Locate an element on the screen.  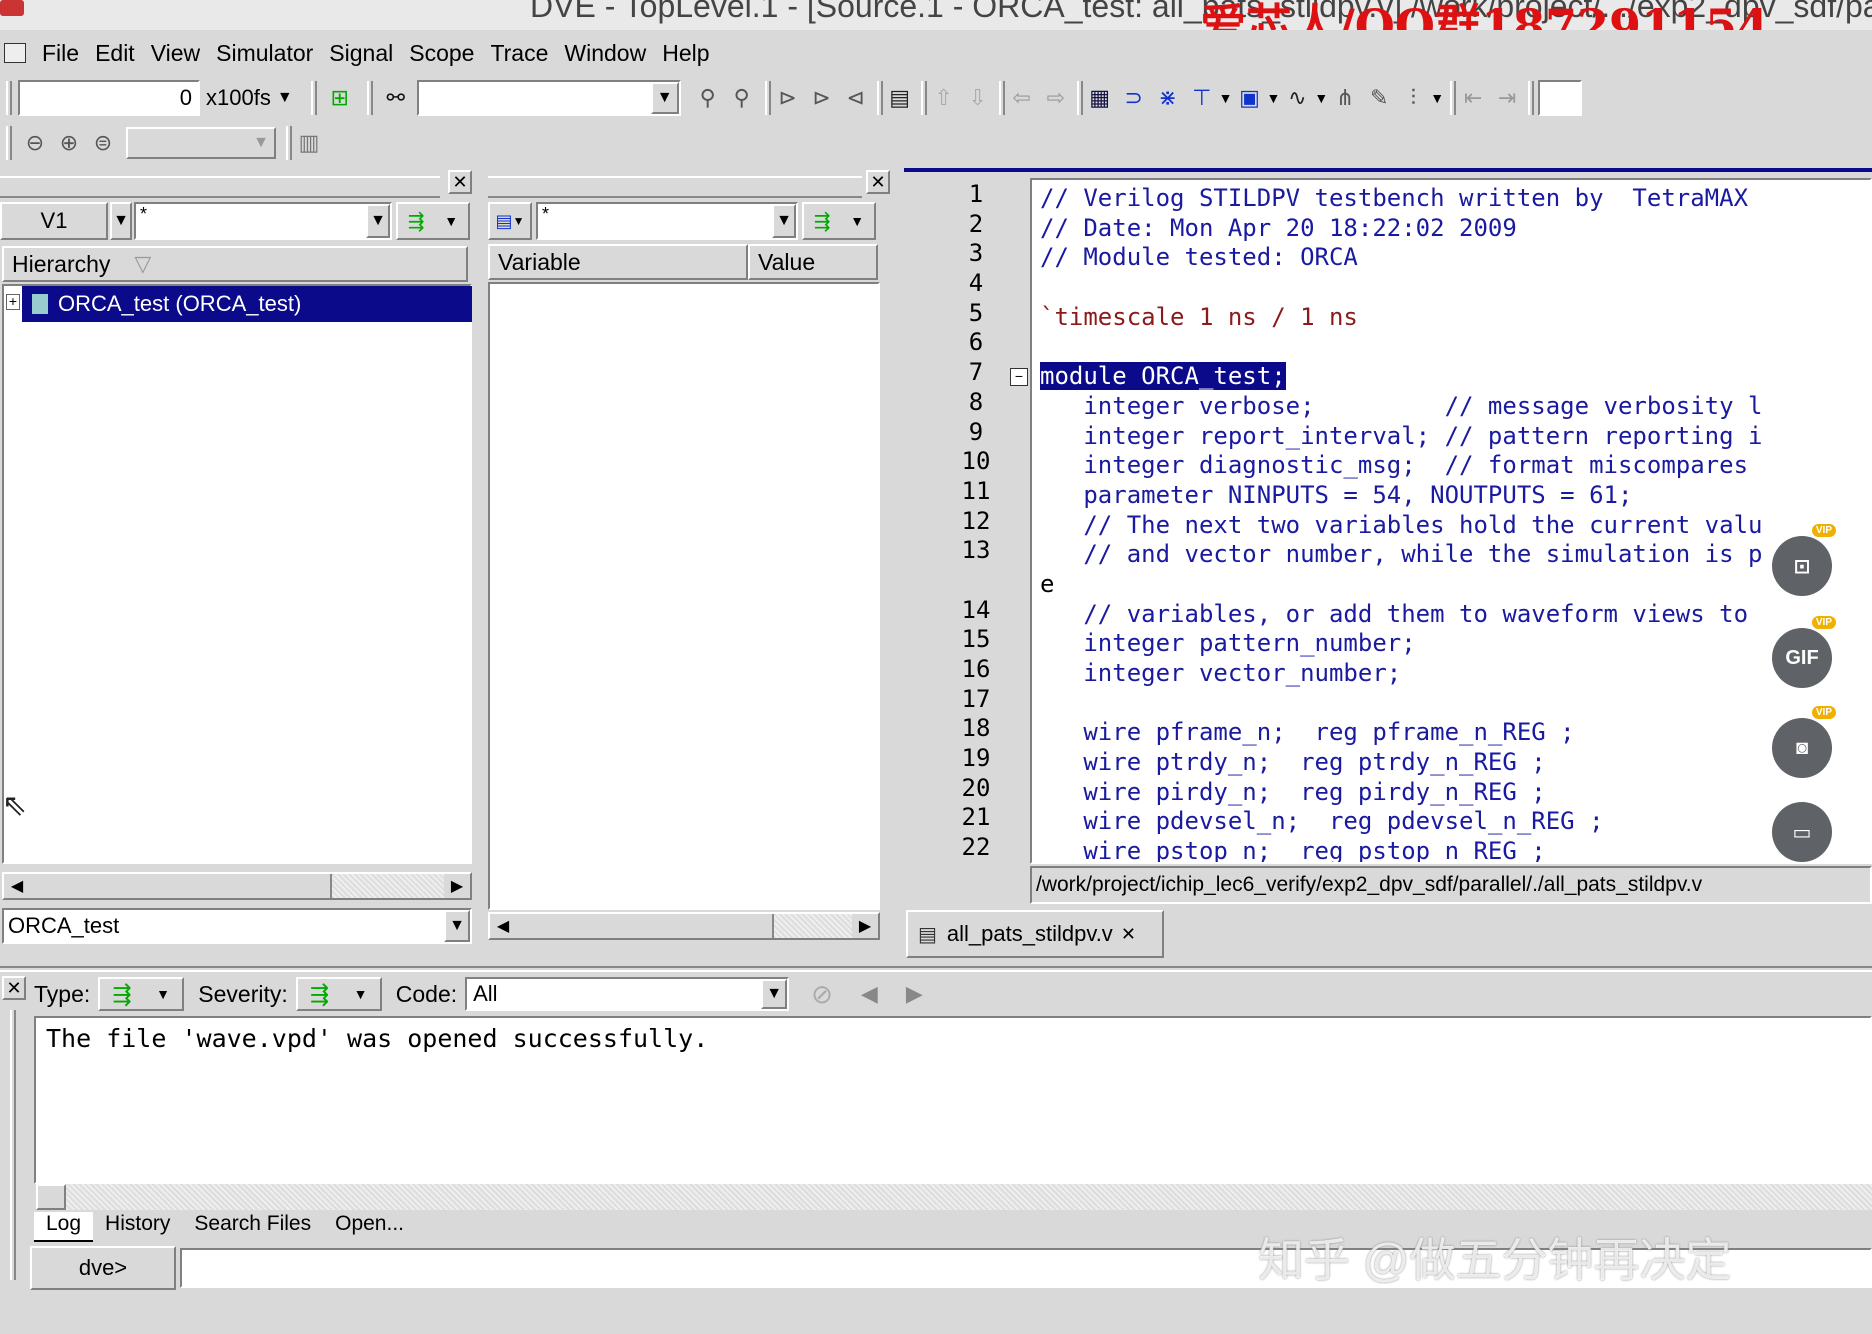
zoom-out-icon: ⊖ is located at coordinates (35, 143).